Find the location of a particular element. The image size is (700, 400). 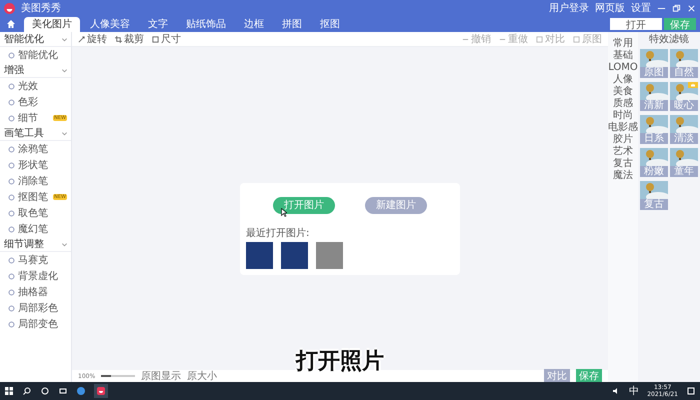

resize-icon is located at coordinates (155, 39).